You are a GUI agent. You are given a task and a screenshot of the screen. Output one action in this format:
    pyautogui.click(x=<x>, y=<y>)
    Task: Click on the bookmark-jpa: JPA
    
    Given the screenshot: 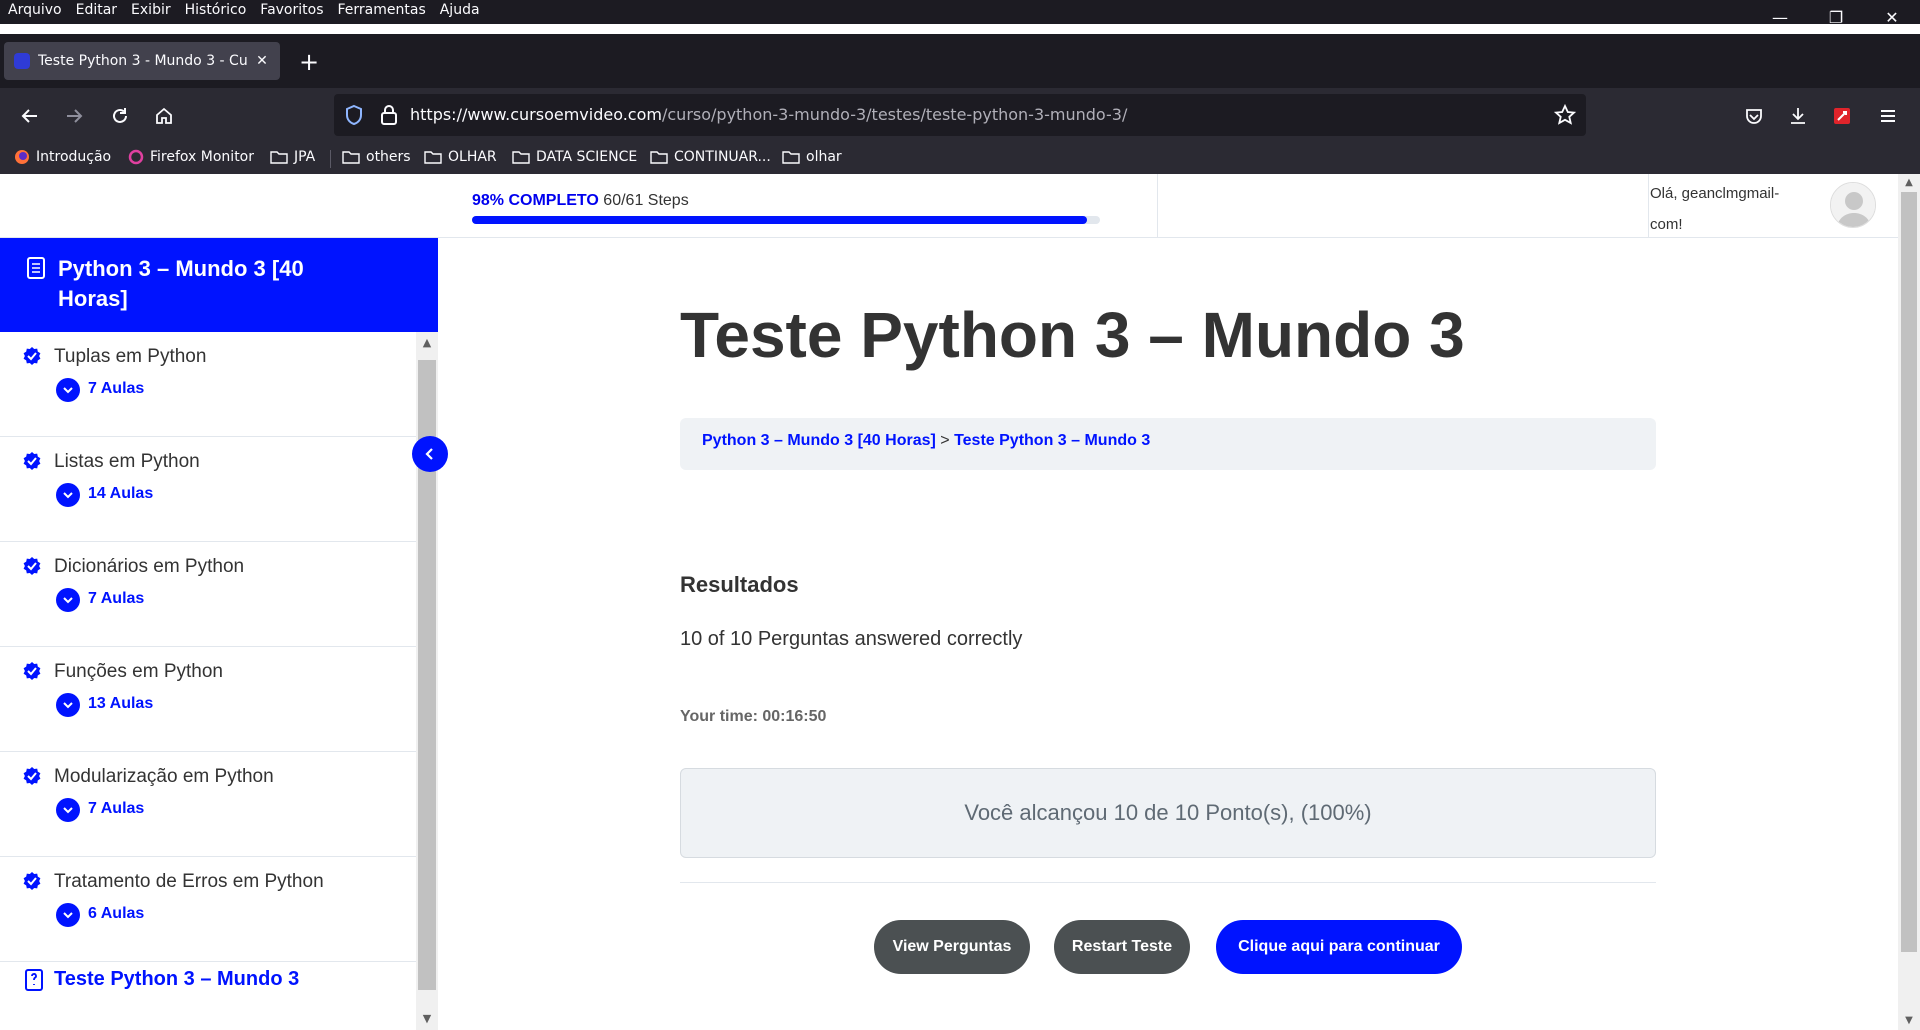 What is the action you would take?
    pyautogui.click(x=292, y=157)
    